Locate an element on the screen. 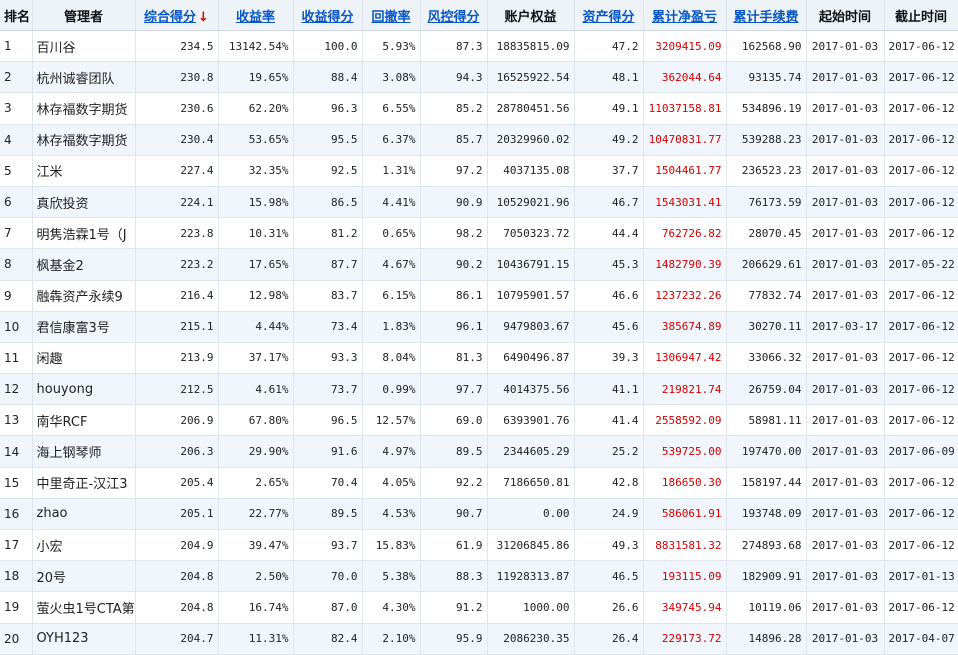 The height and width of the screenshot is (655, 958). equity-cell: 4037135.08 is located at coordinates (531, 171).